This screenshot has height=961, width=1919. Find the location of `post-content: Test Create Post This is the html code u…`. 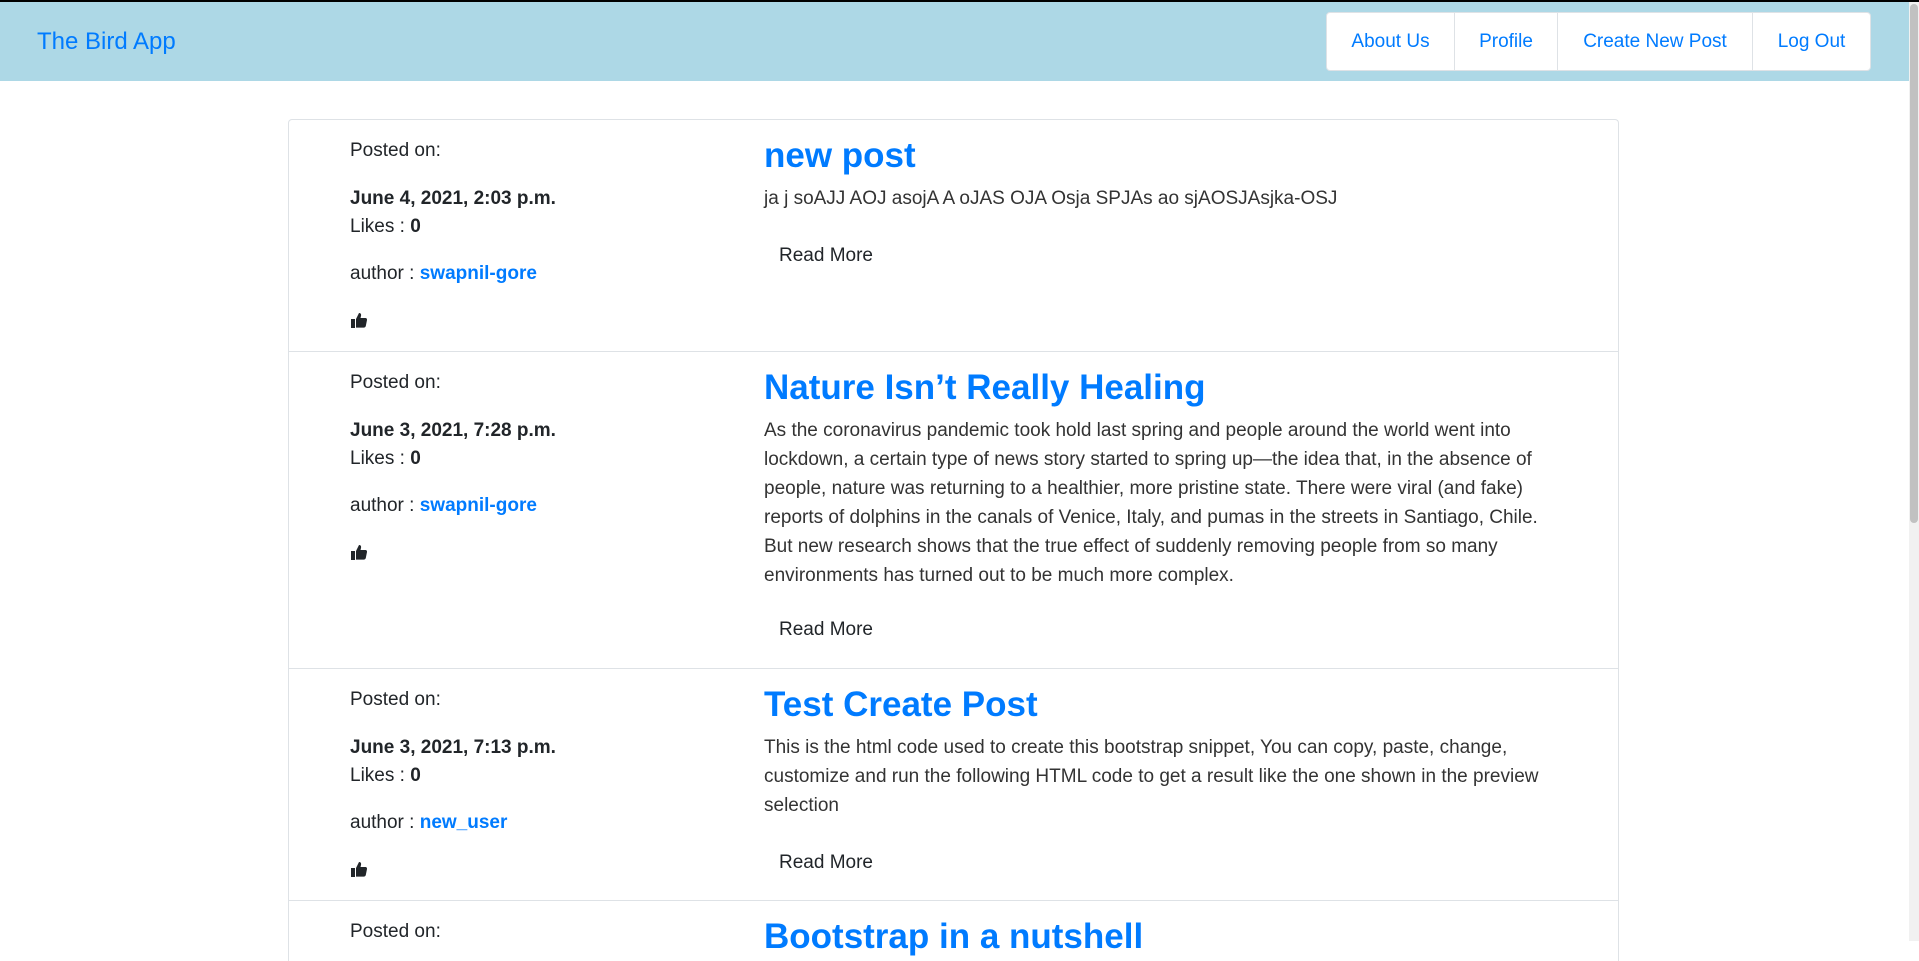

post-content: Test Create Post This is the html code u… is located at coordinates (1159, 752).